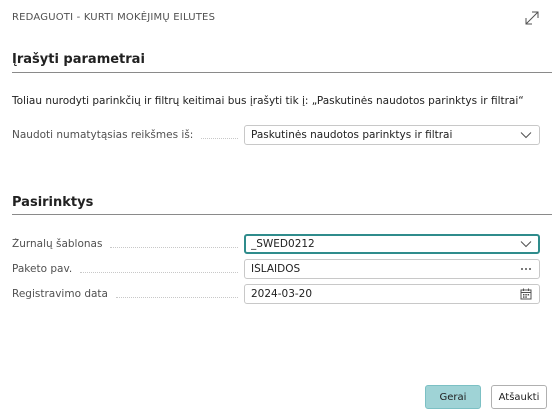  I want to click on batch-name-field: IŠLAIDOS, so click(392, 269).